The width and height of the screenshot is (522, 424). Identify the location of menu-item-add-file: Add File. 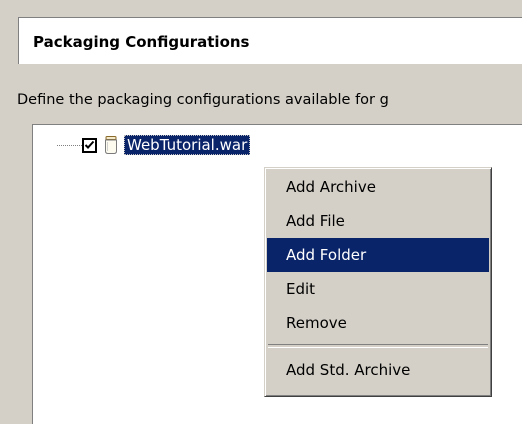
(378, 221).